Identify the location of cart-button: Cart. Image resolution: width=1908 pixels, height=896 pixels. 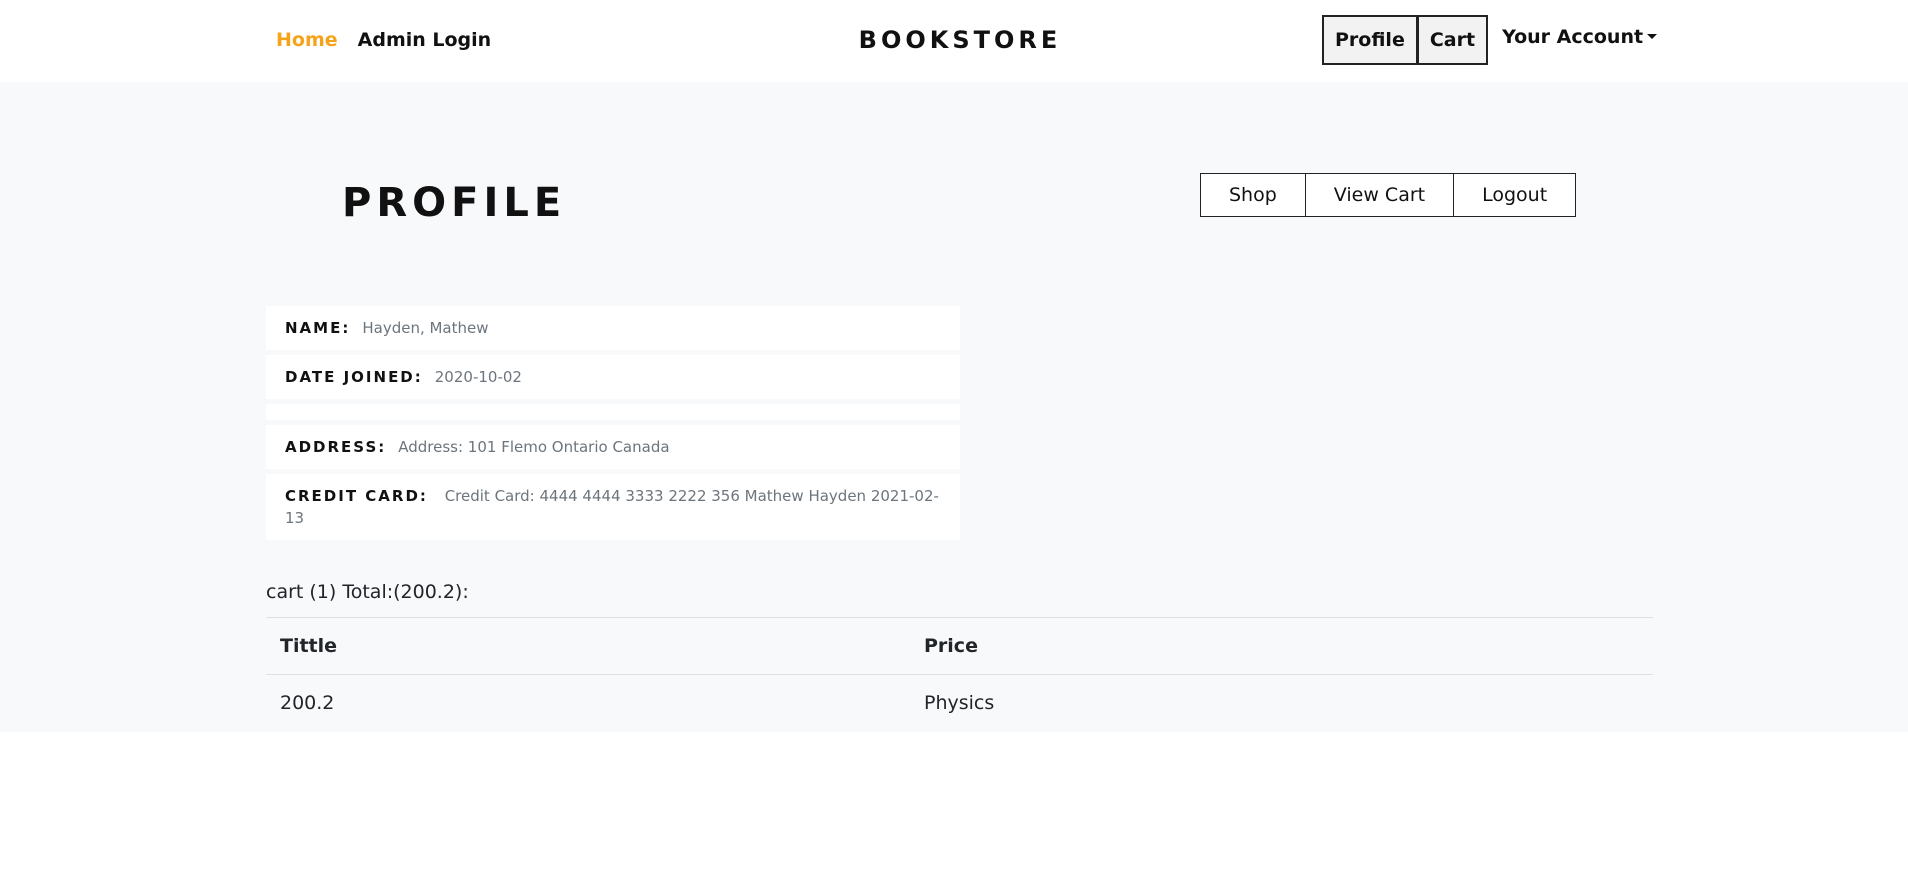
(1452, 40).